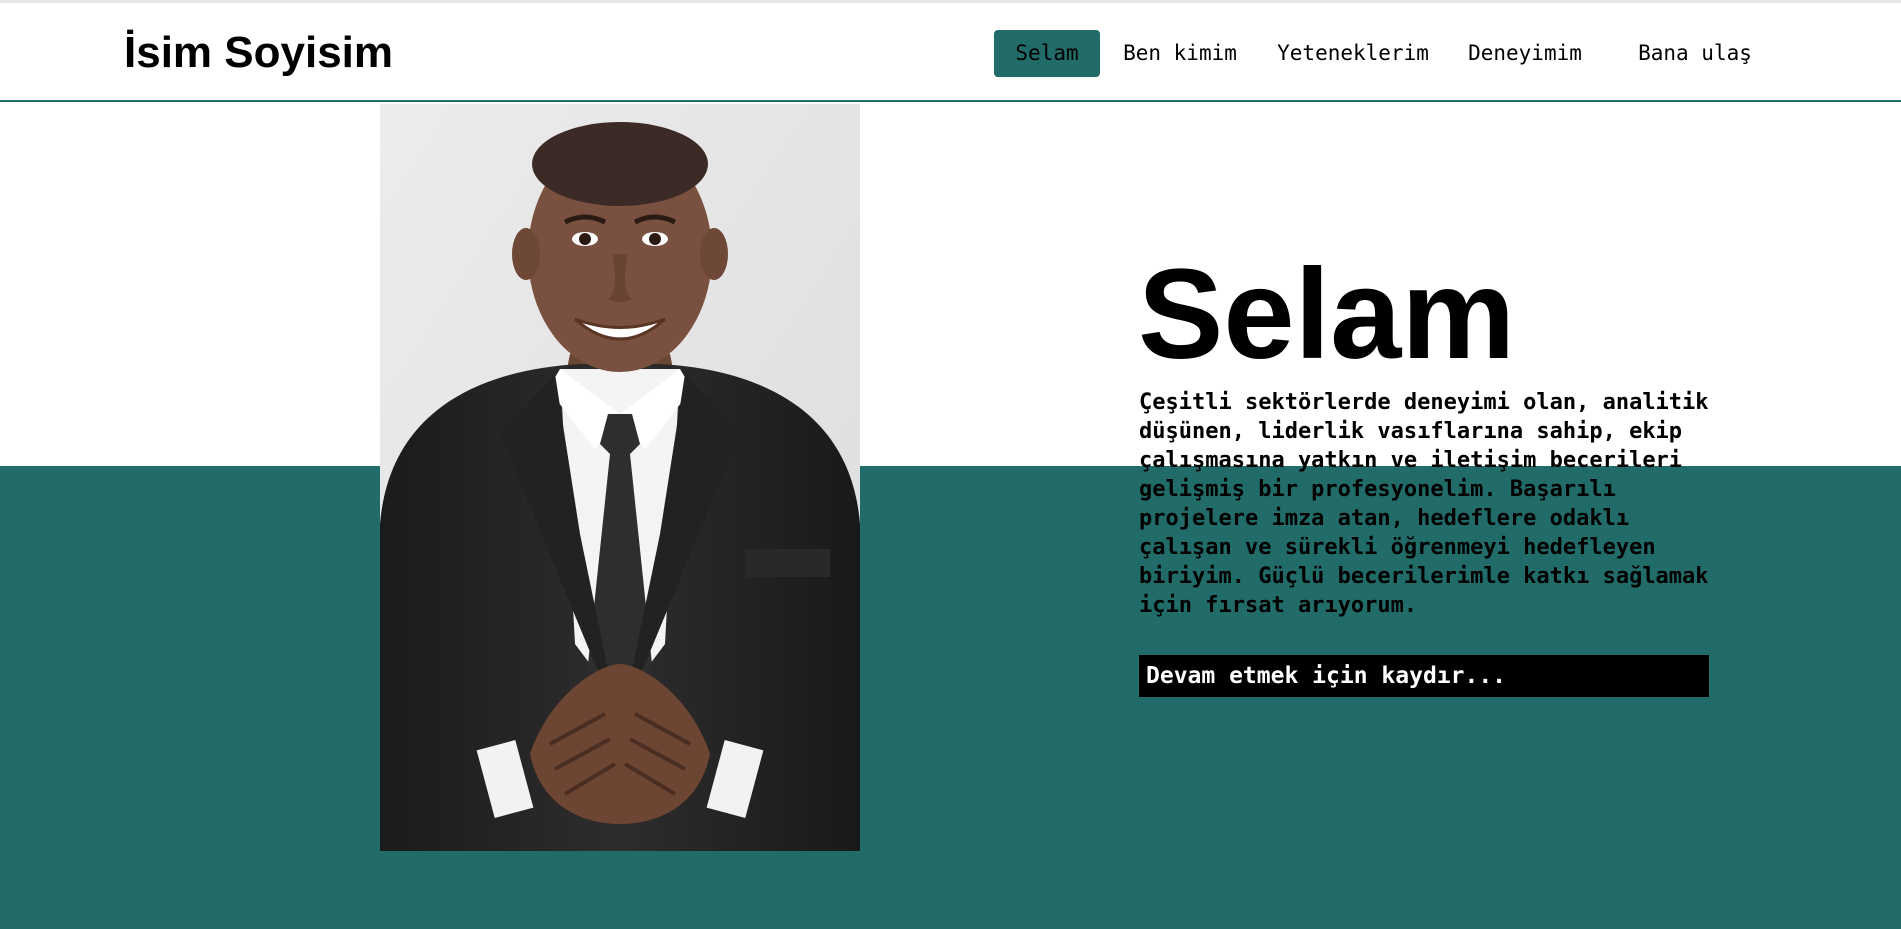  What do you see at coordinates (1180, 53) in the screenshot?
I see `nav-item-ben-kimim: Ben kimim` at bounding box center [1180, 53].